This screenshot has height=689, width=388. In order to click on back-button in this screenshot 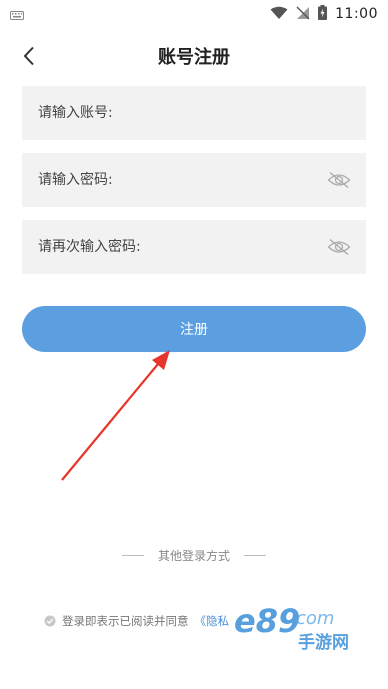, I will do `click(29, 56)`.